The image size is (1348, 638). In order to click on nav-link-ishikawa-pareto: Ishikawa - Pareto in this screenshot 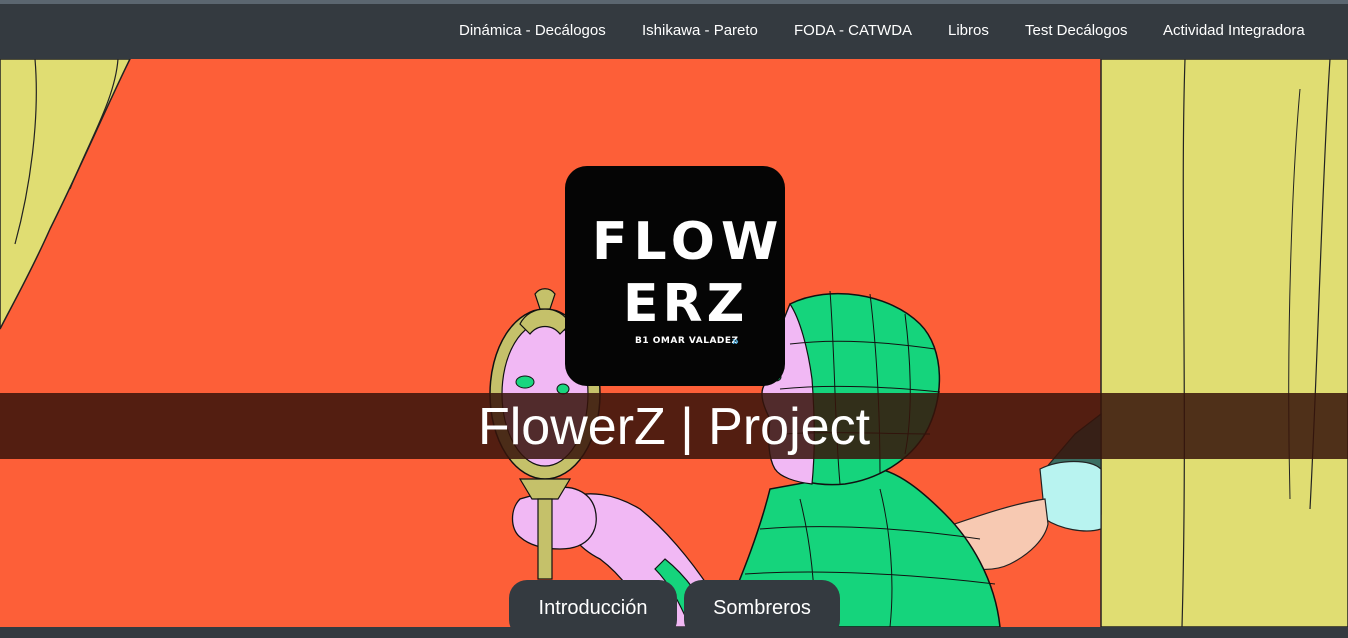, I will do `click(700, 30)`.